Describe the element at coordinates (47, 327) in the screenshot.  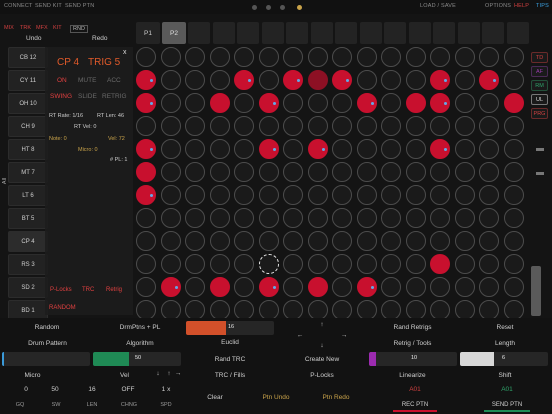
I see `random-button: Random` at that location.